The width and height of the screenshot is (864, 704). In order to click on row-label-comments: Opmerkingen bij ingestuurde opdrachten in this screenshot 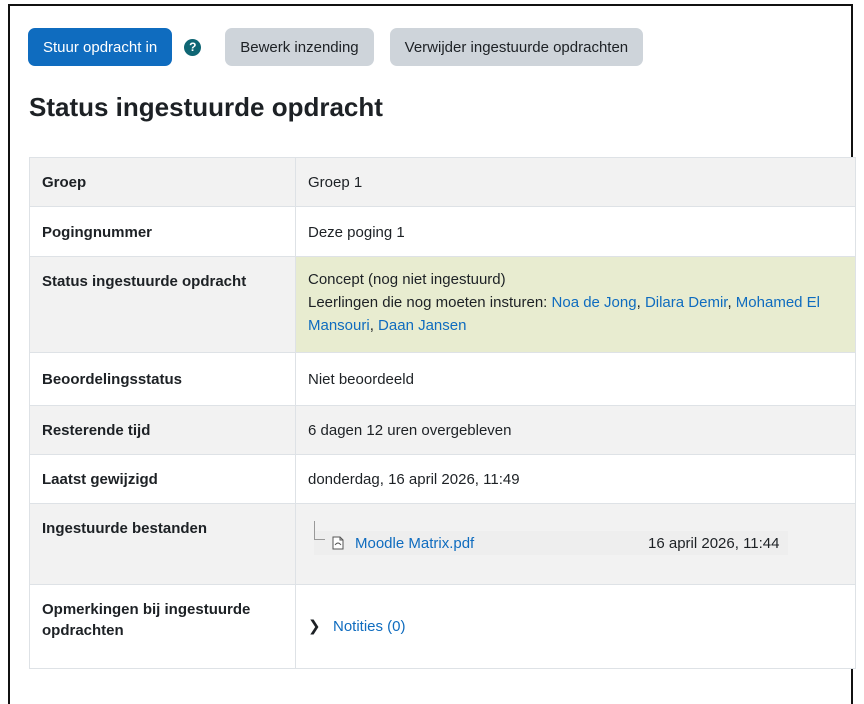, I will do `click(162, 626)`.